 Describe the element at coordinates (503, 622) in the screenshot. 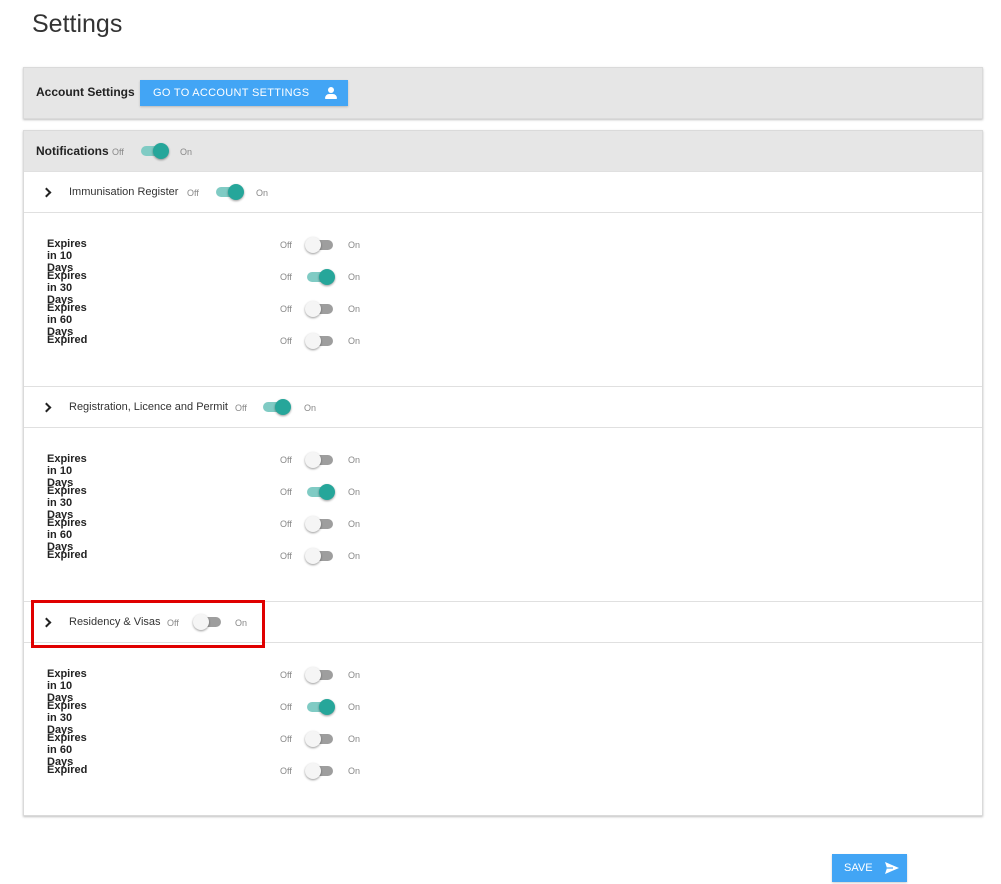

I see `section-residency-visas: Residency & Visas Off On` at that location.